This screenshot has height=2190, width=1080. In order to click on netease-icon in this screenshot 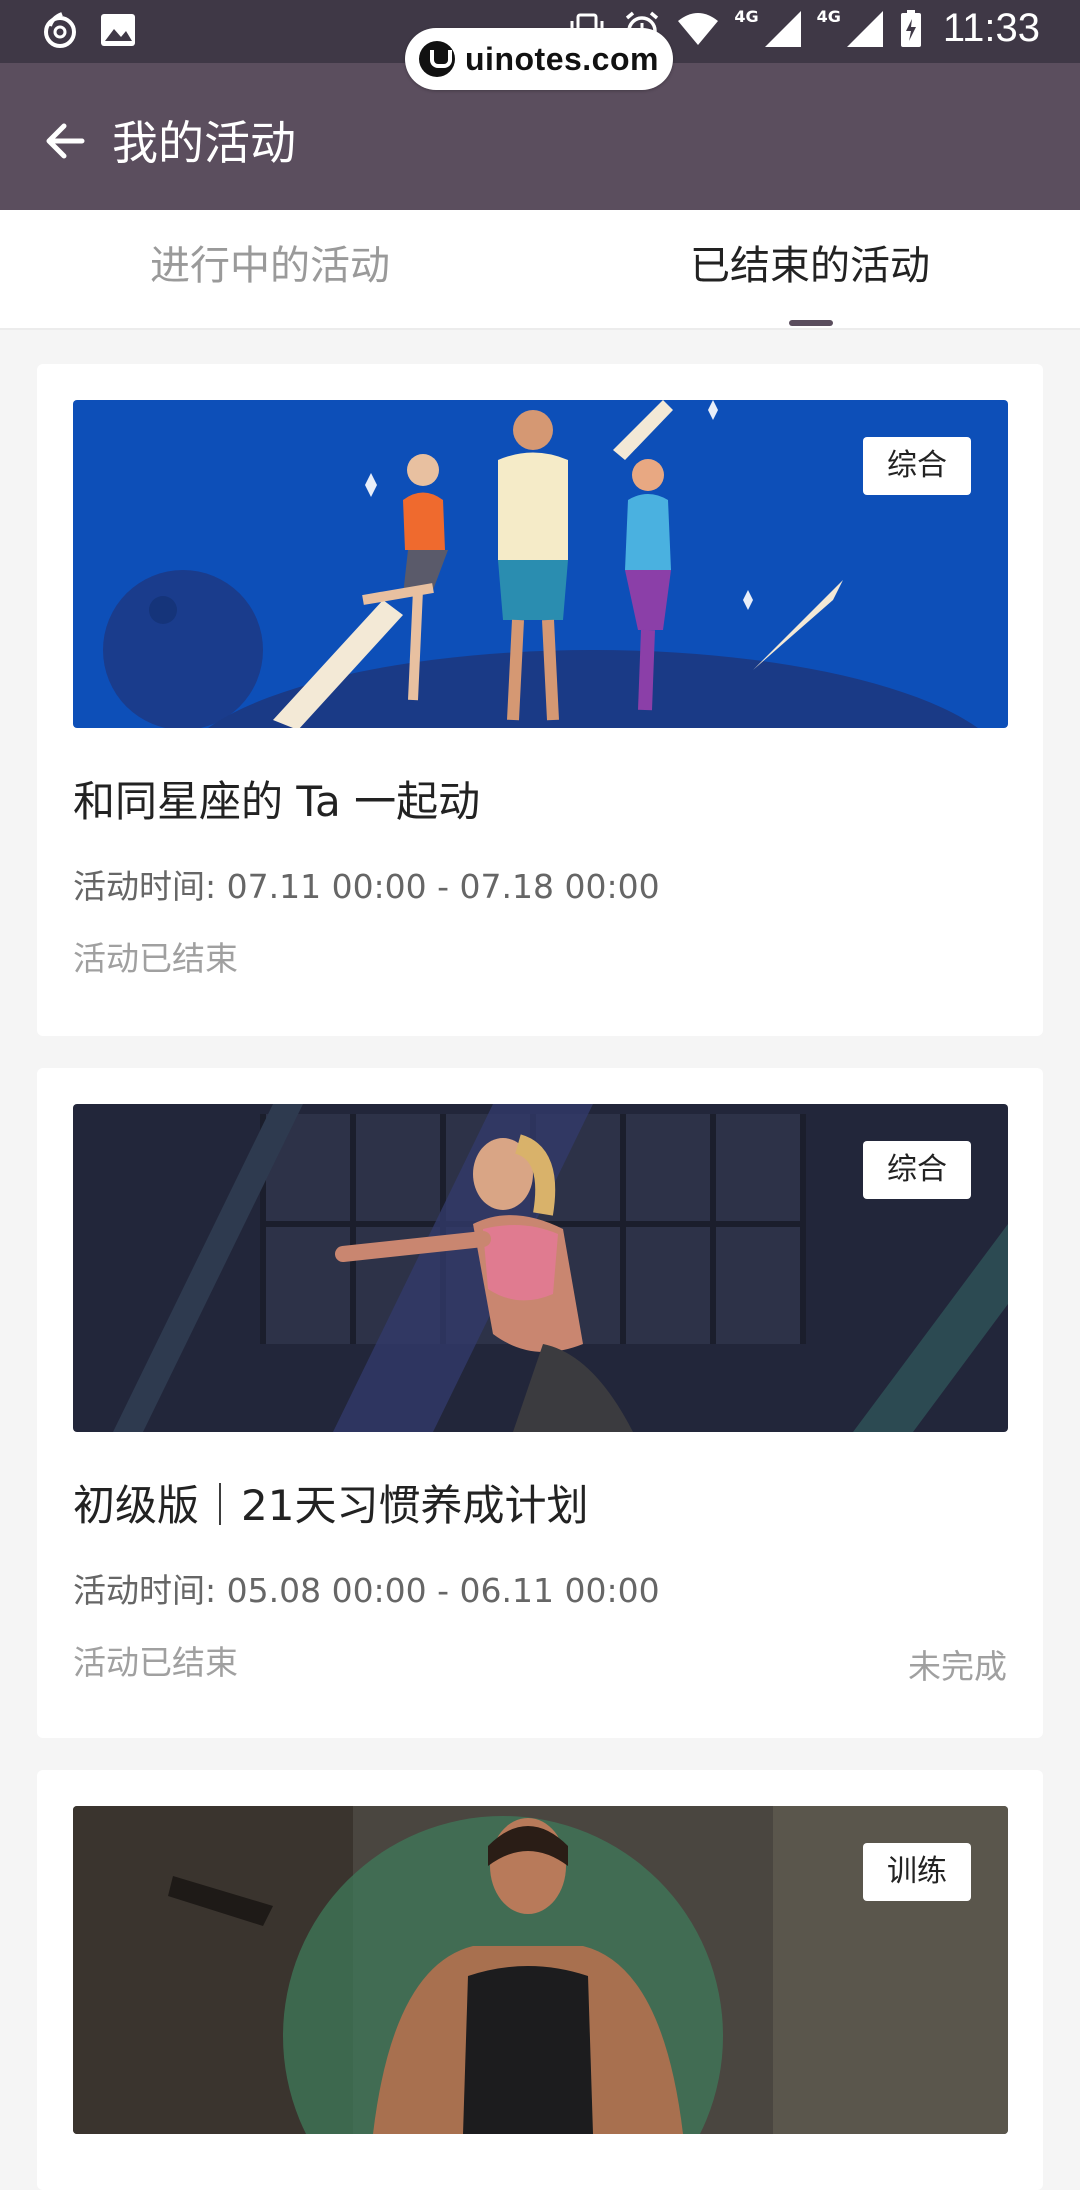, I will do `click(60, 30)`.